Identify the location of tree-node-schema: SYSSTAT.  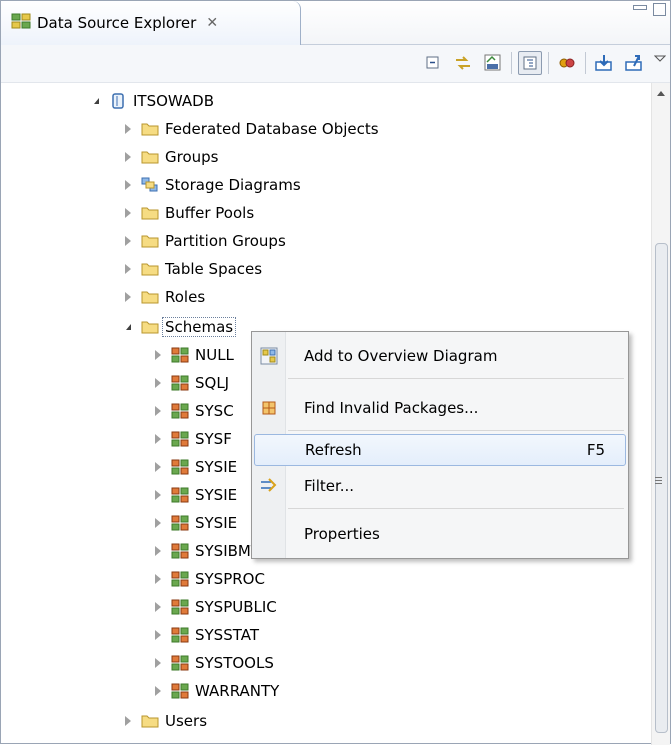
(205, 635).